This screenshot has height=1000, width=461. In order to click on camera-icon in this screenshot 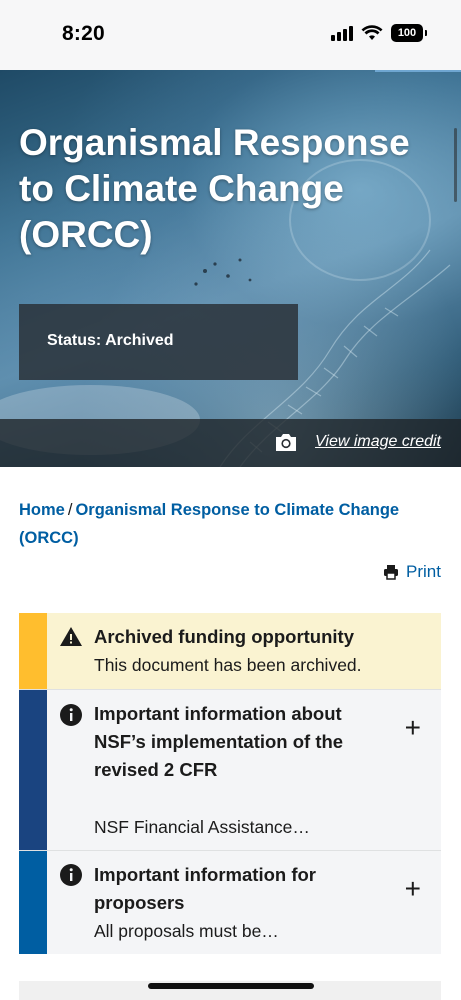, I will do `click(286, 442)`.